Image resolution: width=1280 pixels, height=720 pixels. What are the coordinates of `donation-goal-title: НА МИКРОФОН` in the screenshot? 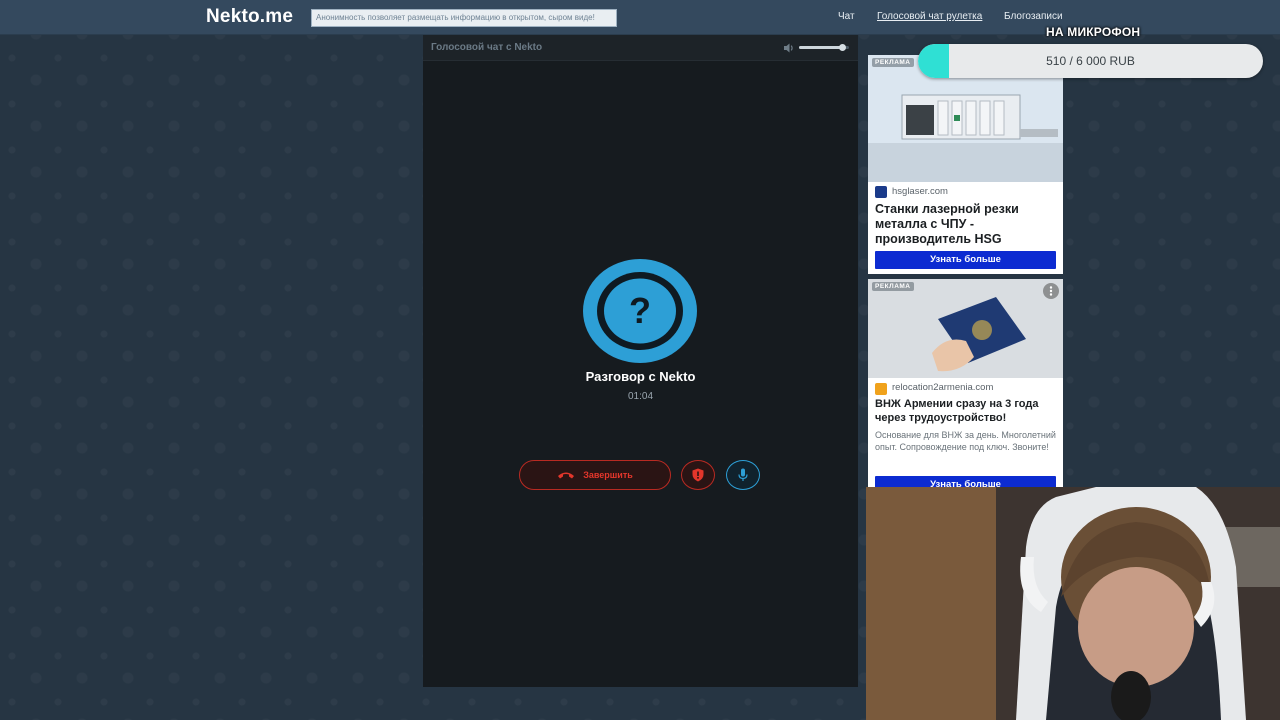 It's located at (1093, 32).